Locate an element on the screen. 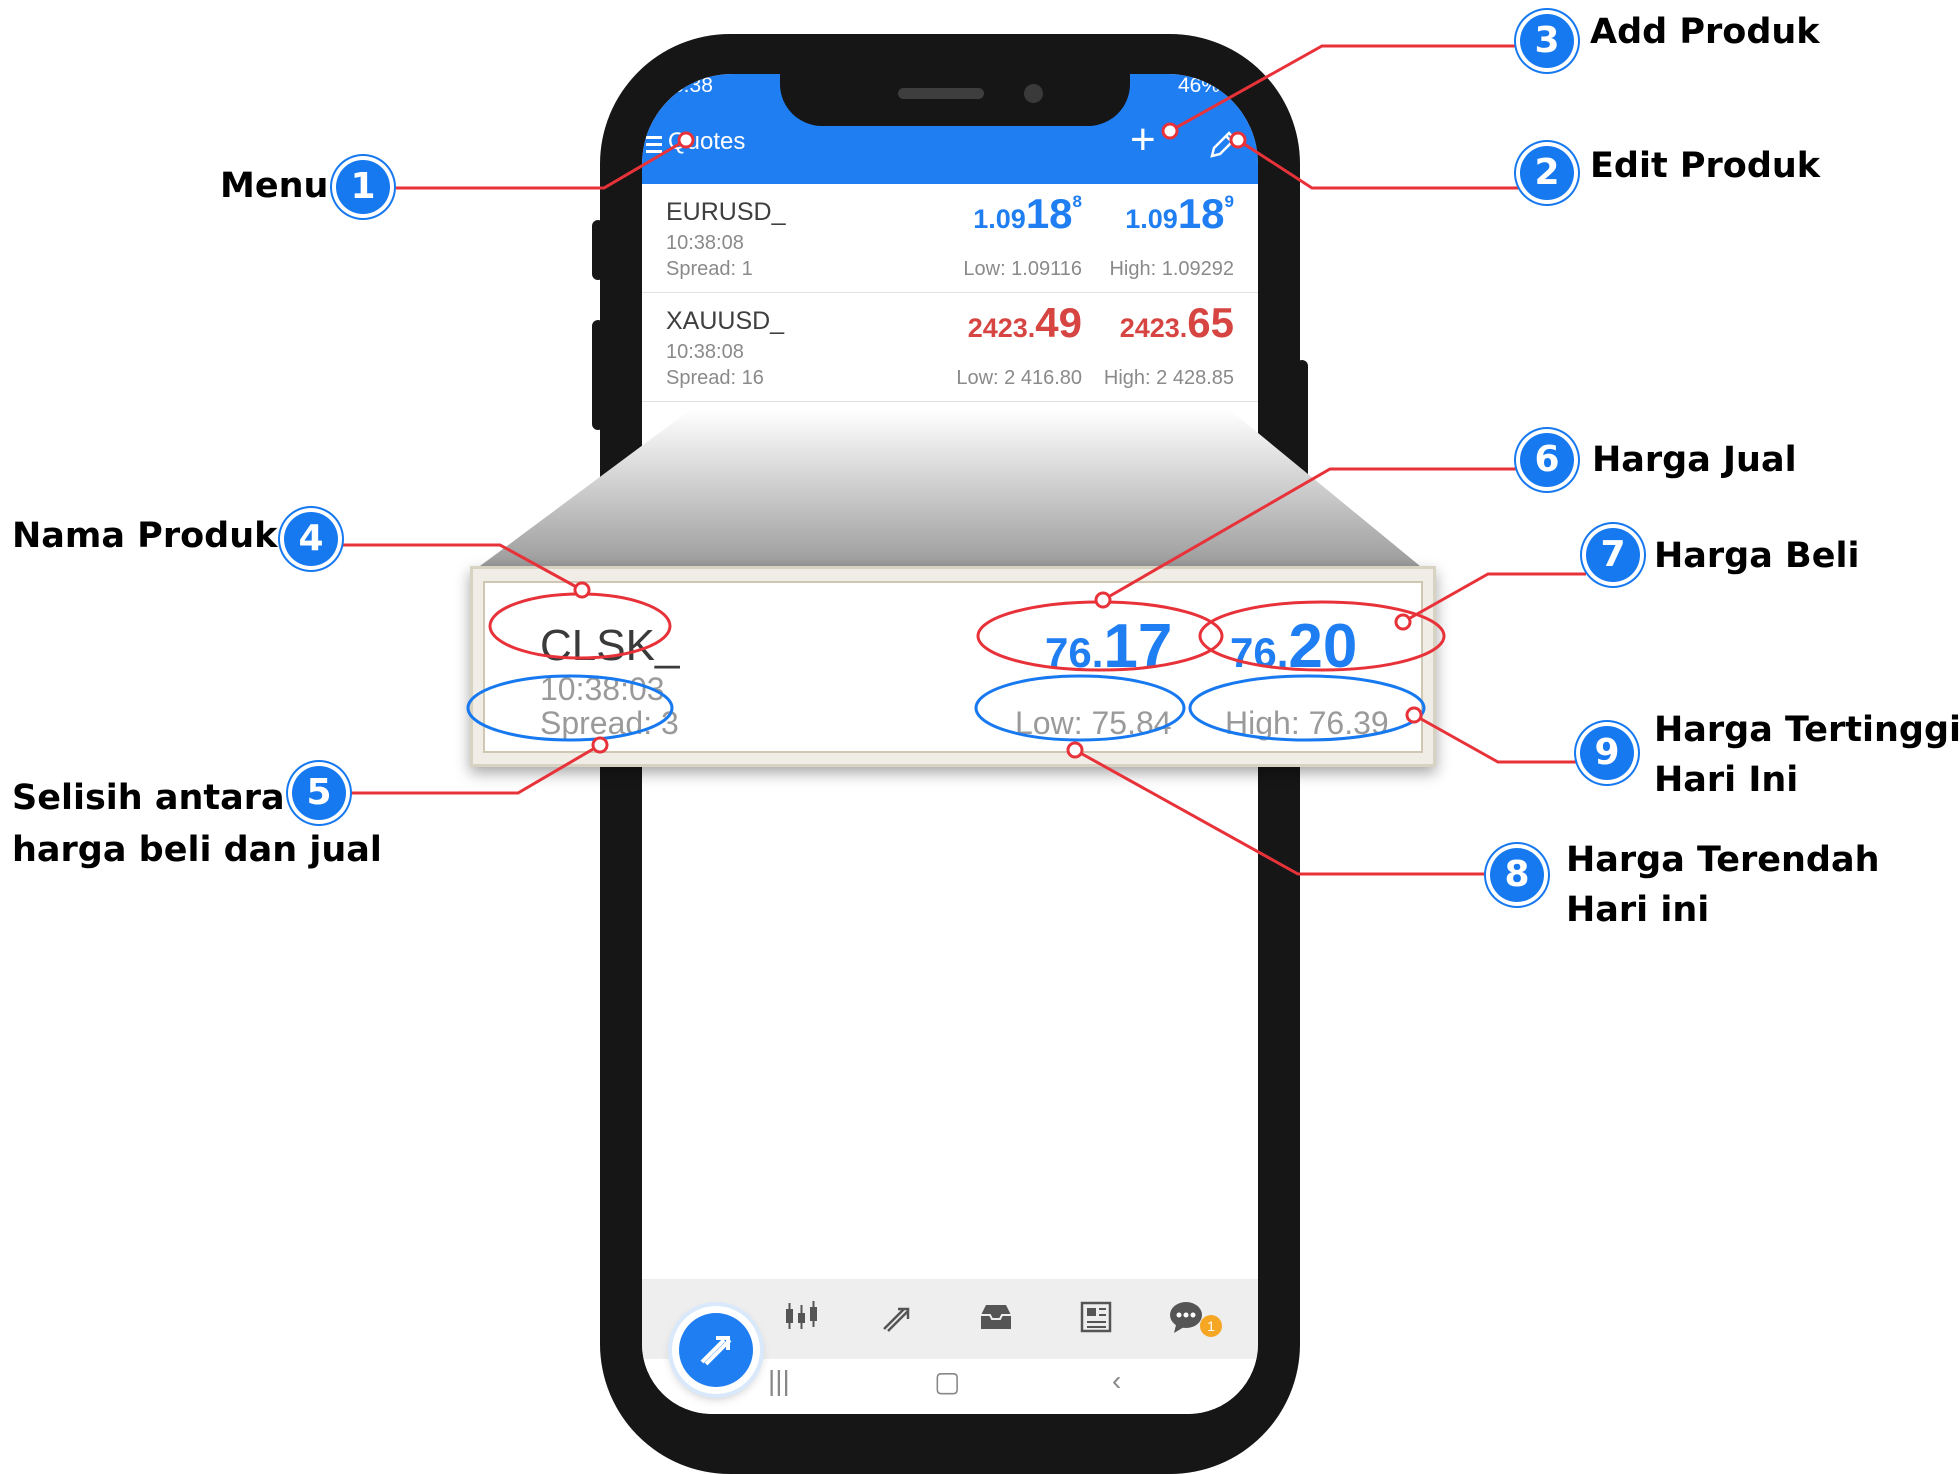 The image size is (1960, 1474). zoom-bid-price: 76.17 is located at coordinates (1109, 646).